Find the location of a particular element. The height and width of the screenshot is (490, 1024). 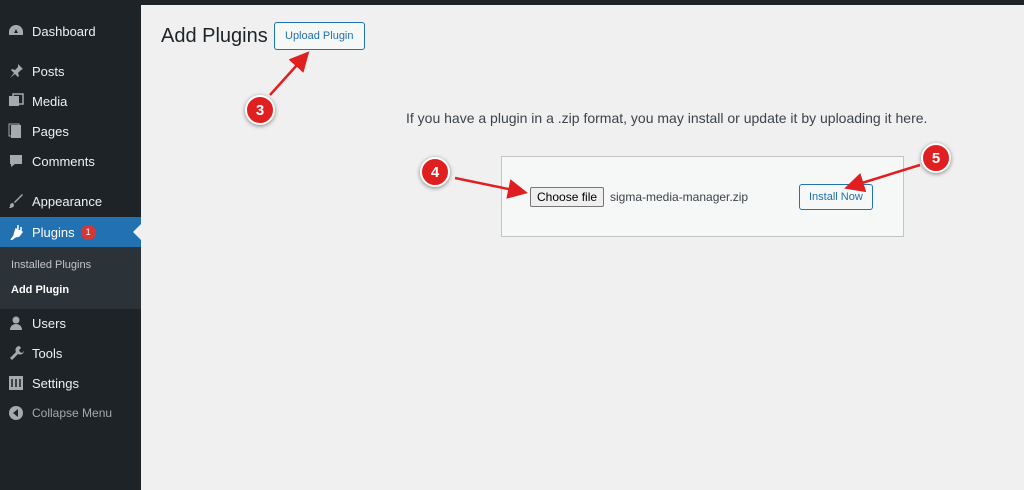

sidebar-item-pages: Pages is located at coordinates (70, 131).